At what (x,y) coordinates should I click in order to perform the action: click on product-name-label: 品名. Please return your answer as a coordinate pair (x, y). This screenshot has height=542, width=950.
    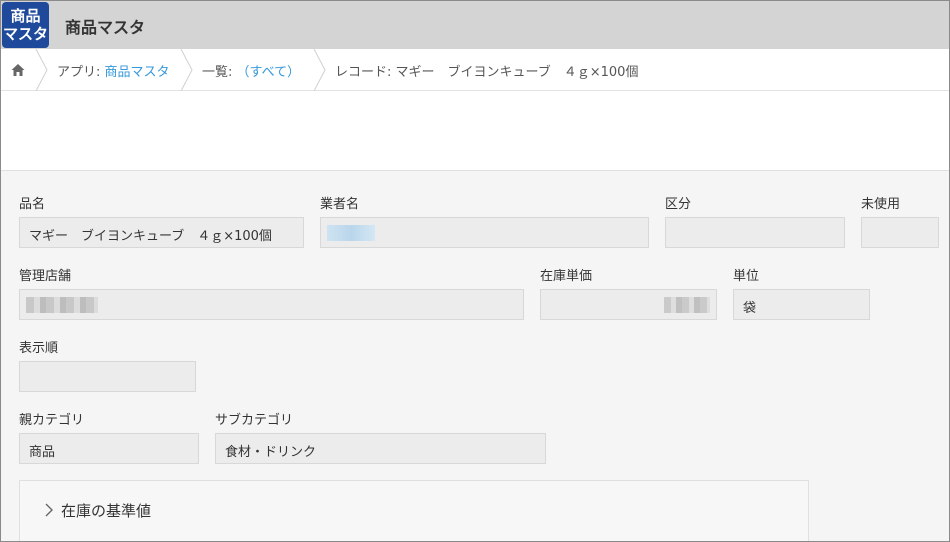
    Looking at the image, I should click on (32, 204).